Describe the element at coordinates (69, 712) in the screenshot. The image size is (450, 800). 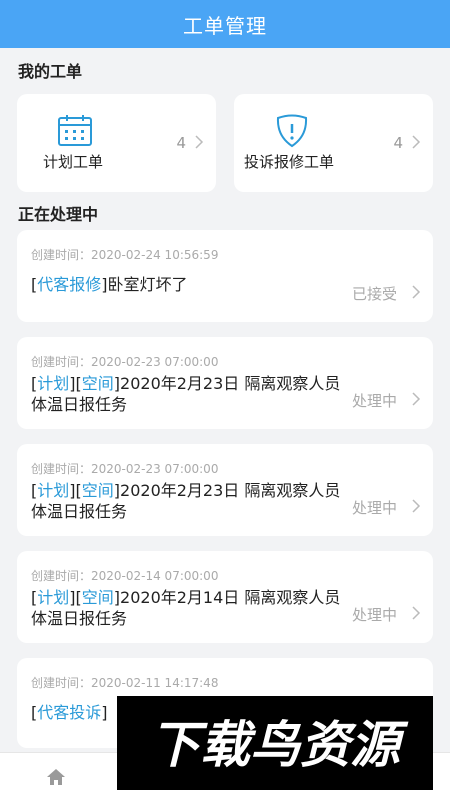
I see `order-tag: 代客投诉` at that location.